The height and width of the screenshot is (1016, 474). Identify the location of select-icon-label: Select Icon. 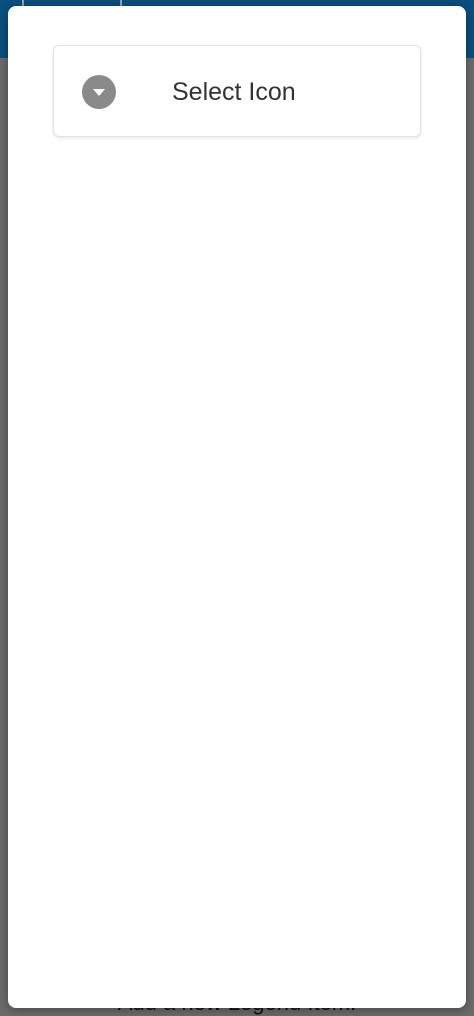
(234, 92).